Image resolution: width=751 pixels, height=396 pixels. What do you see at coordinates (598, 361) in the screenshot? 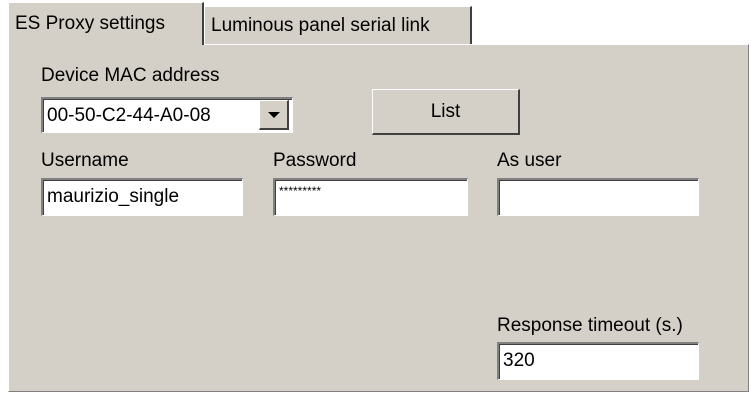
I see `response-timeout-input: 320` at bounding box center [598, 361].